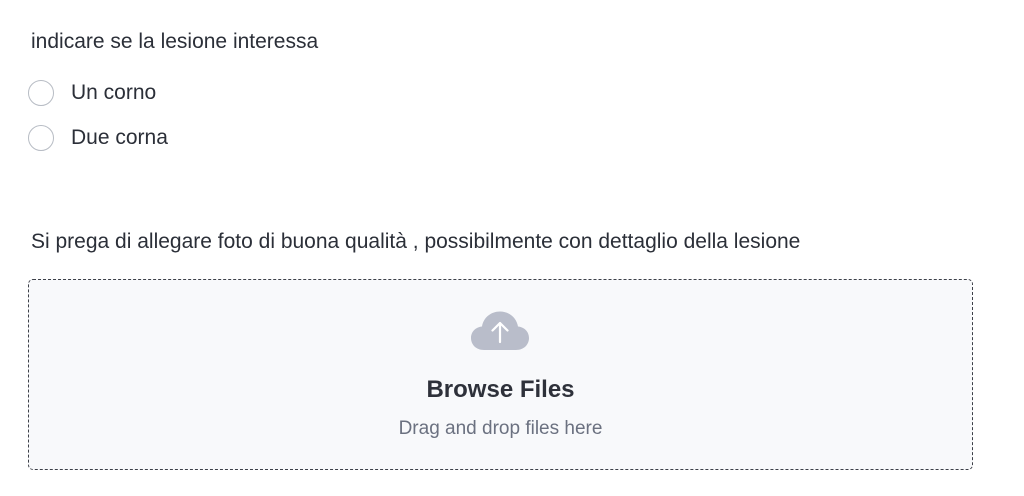 This screenshot has height=496, width=1024. What do you see at coordinates (500, 330) in the screenshot?
I see `cloud-upload-icon` at bounding box center [500, 330].